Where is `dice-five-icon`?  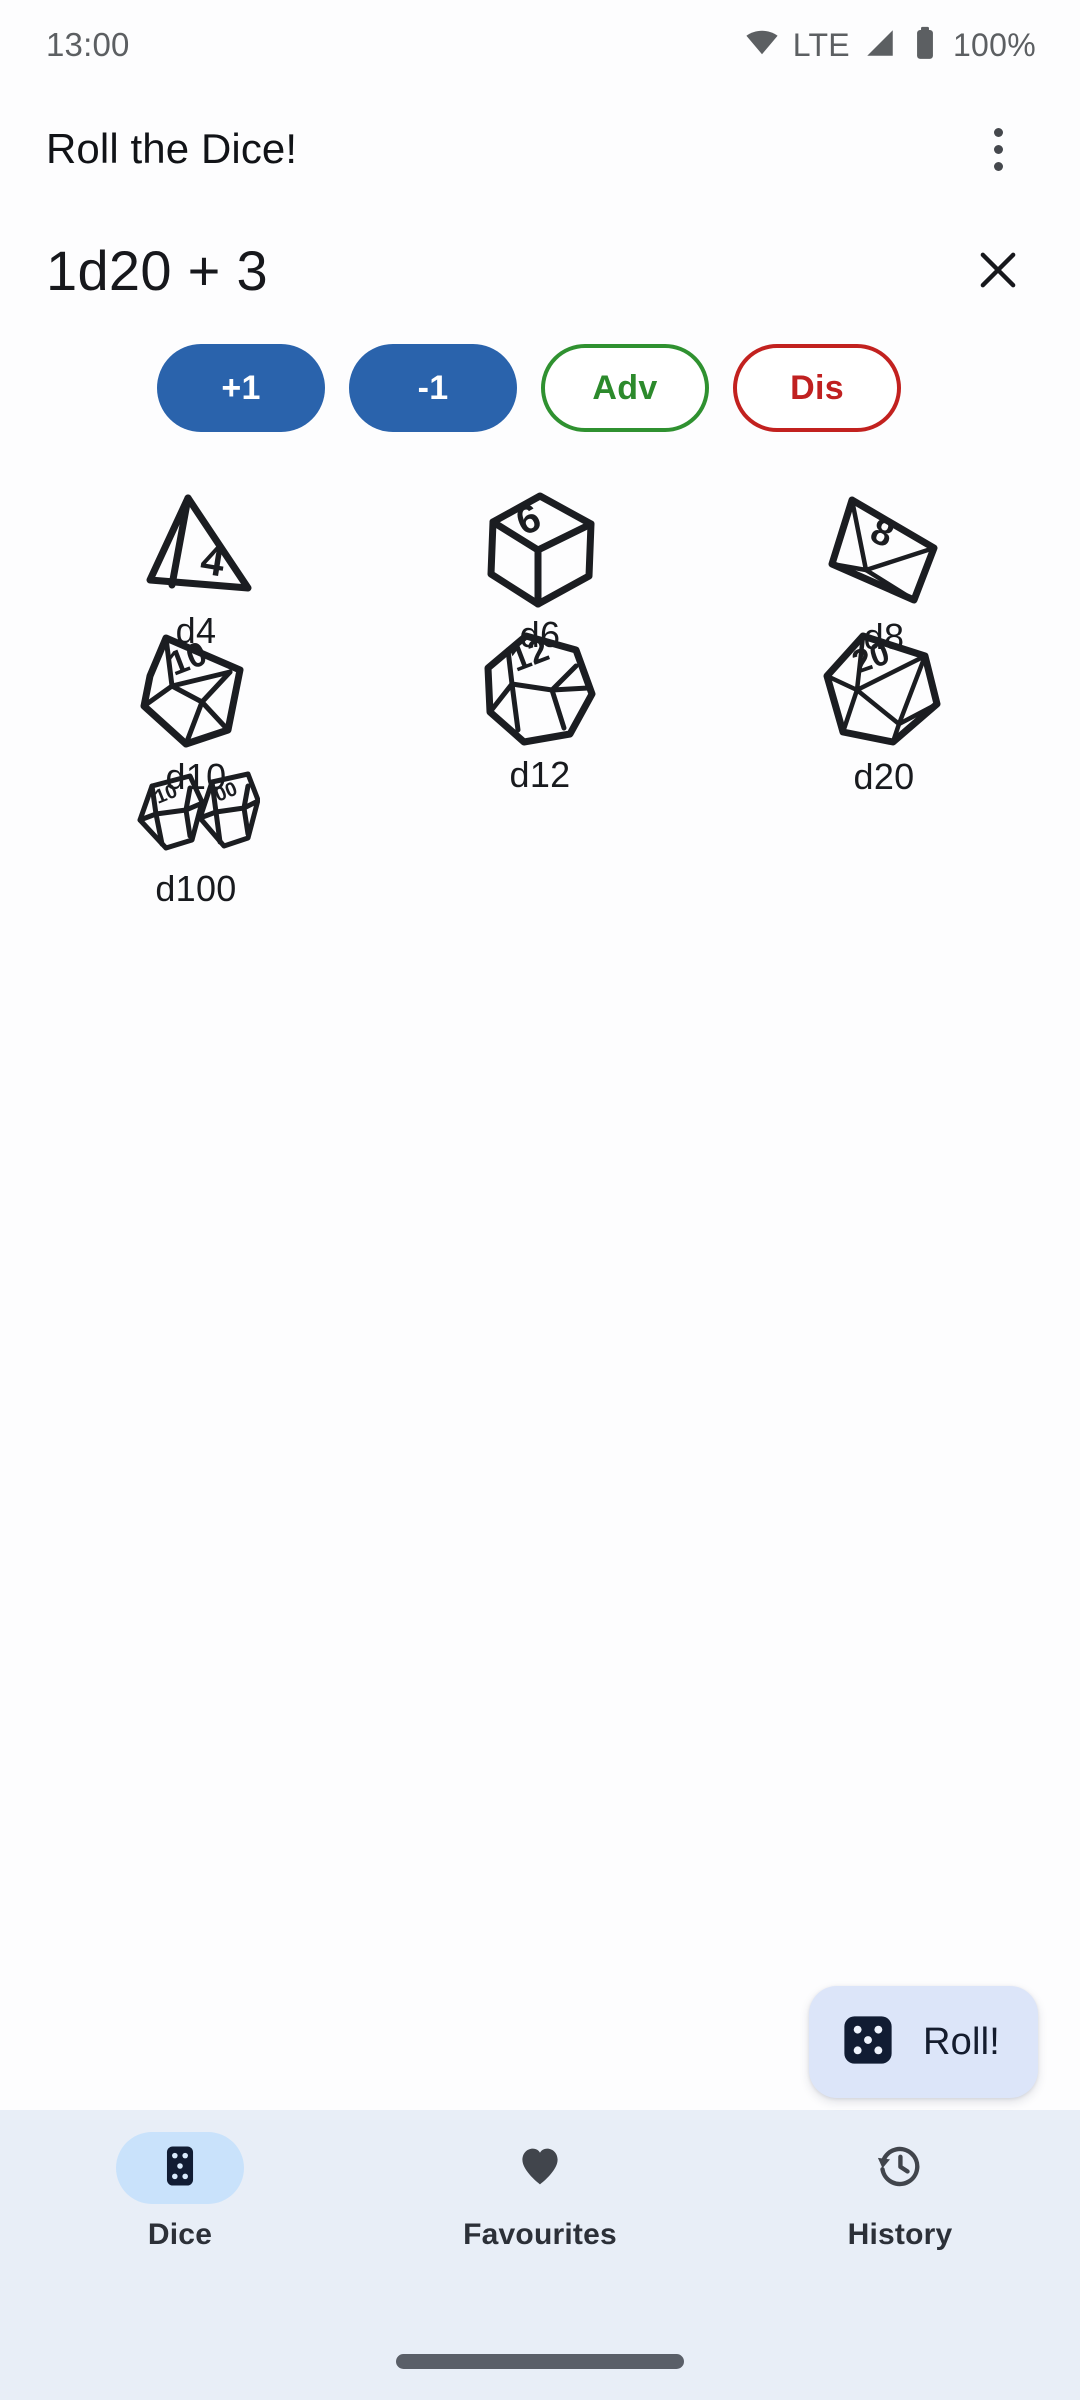
dice-five-icon is located at coordinates (868, 2042).